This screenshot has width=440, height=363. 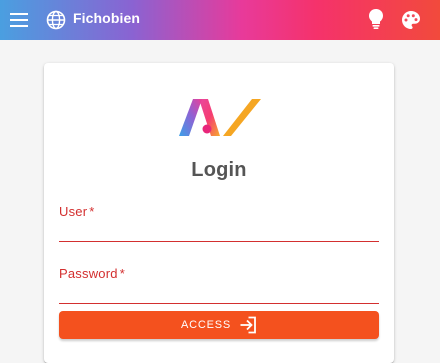 What do you see at coordinates (220, 117) in the screenshot?
I see `app-logo` at bounding box center [220, 117].